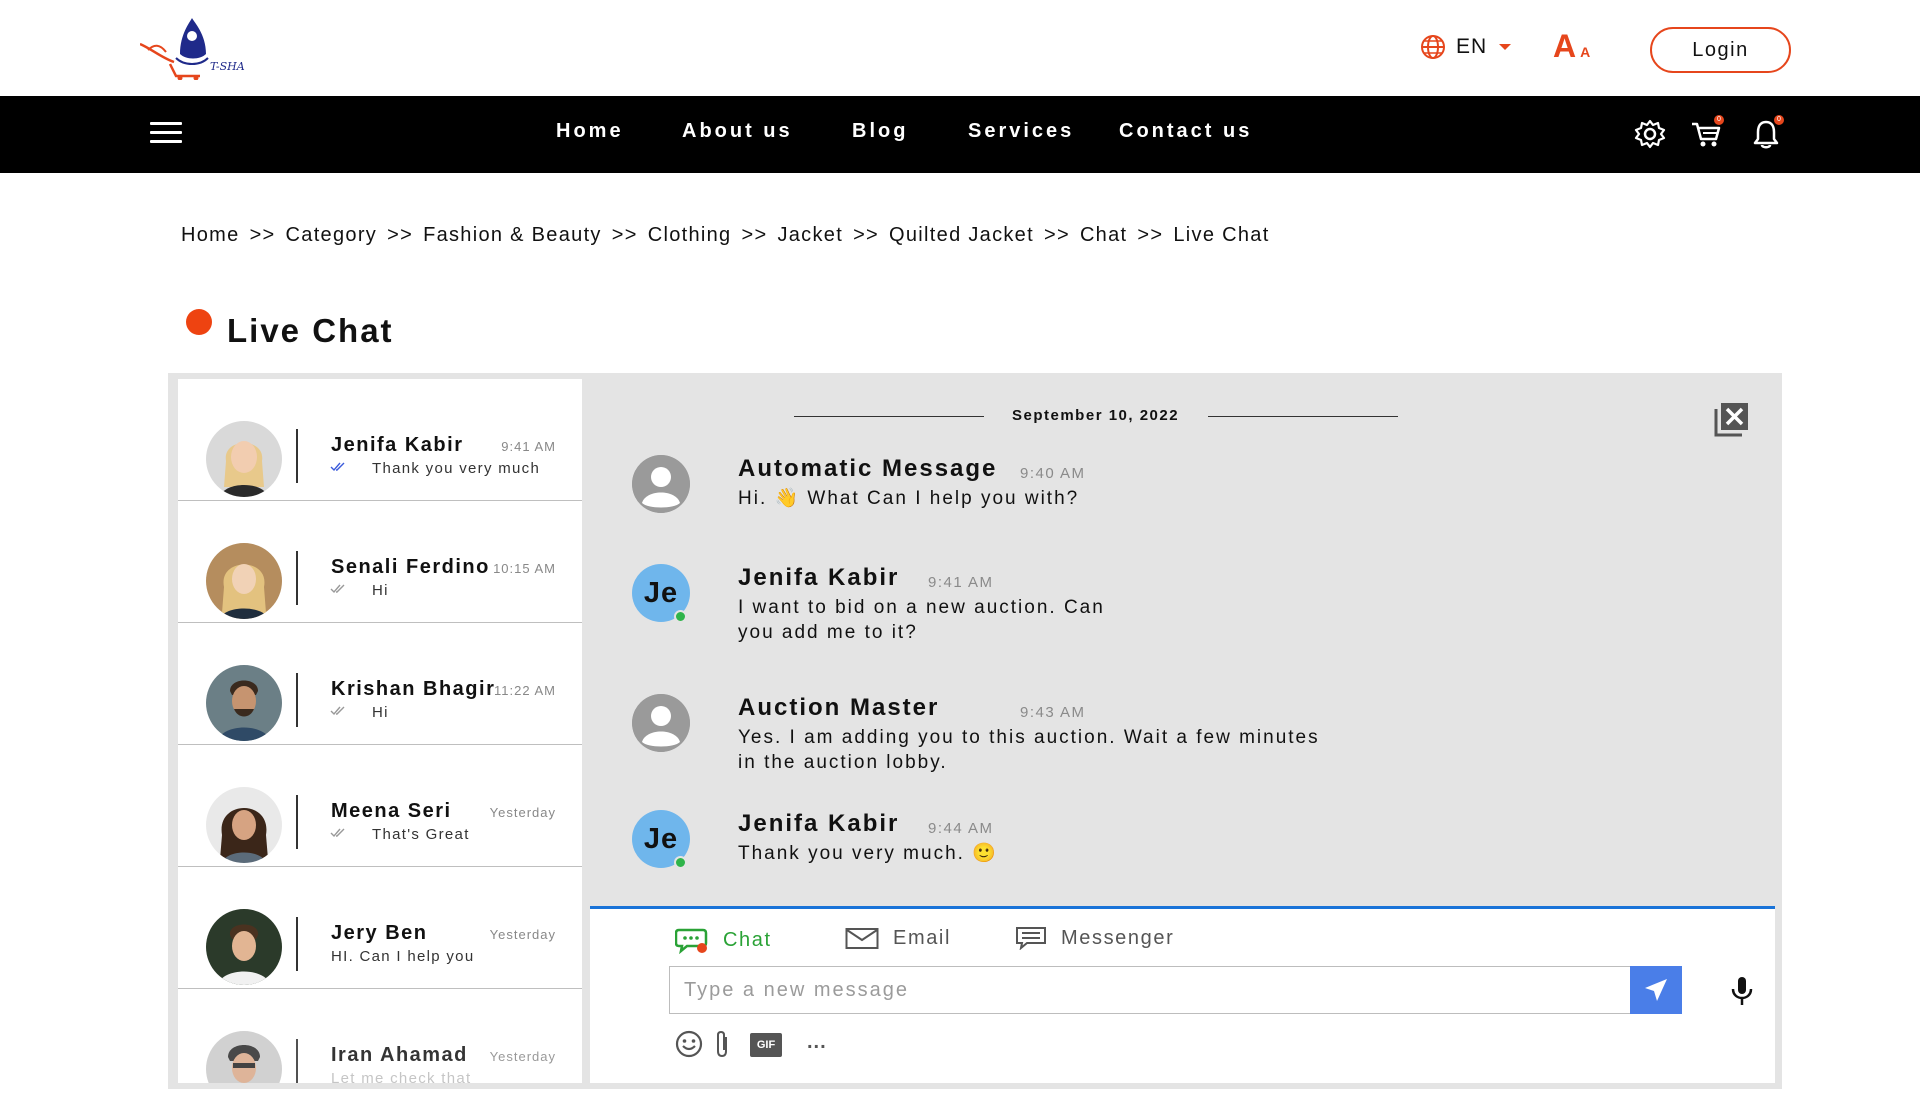 This screenshot has width=1920, height=1118. I want to click on nav-contact-us: Contact us, so click(1185, 131).